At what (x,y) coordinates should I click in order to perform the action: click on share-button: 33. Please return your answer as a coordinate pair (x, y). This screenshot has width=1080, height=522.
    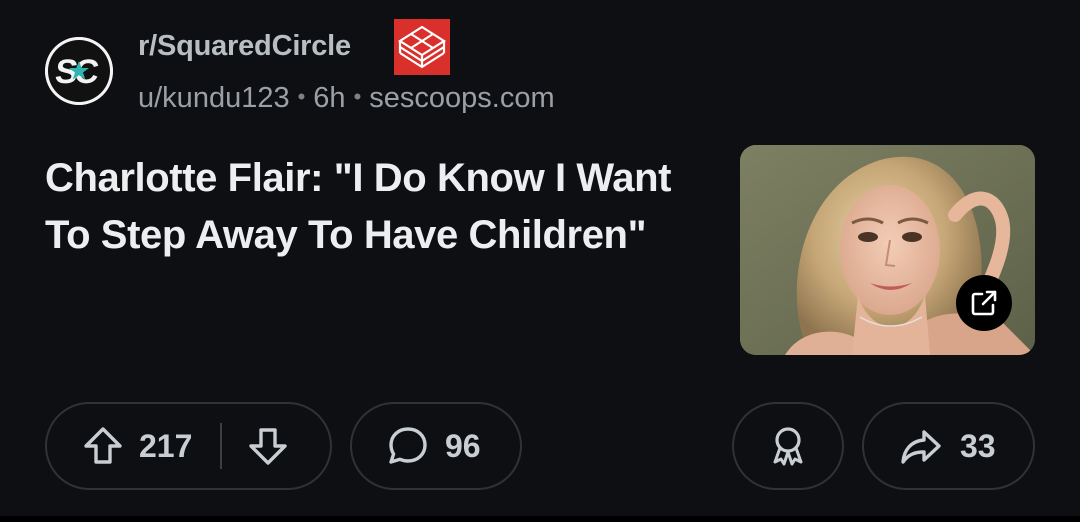
    Looking at the image, I should click on (948, 446).